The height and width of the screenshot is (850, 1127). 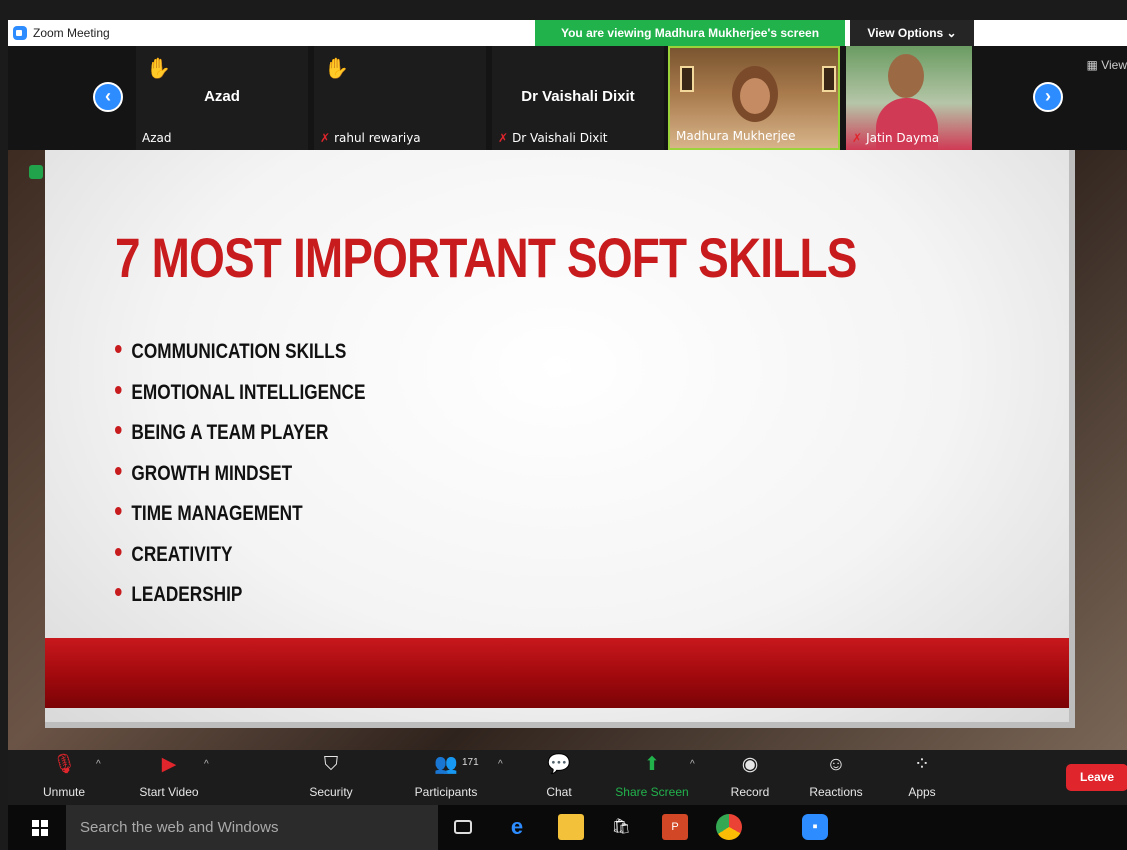 I want to click on participant-label: Madhura Mukherjee, so click(x=736, y=136).